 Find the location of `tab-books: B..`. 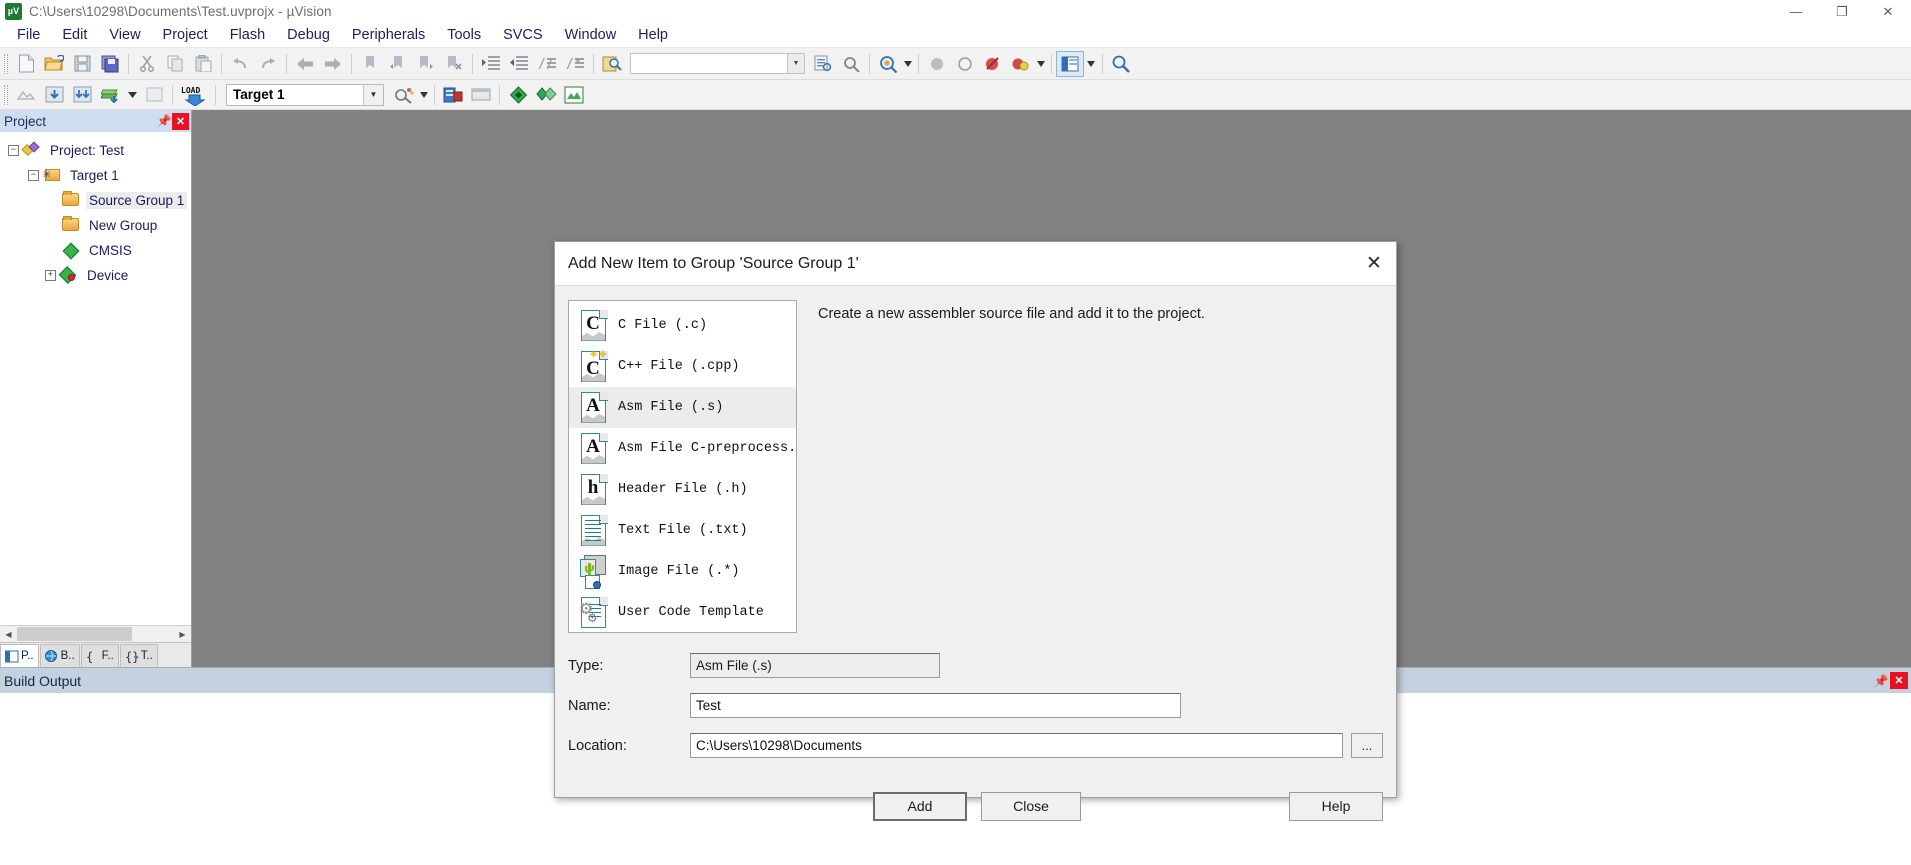

tab-books: B.. is located at coordinates (59, 655).